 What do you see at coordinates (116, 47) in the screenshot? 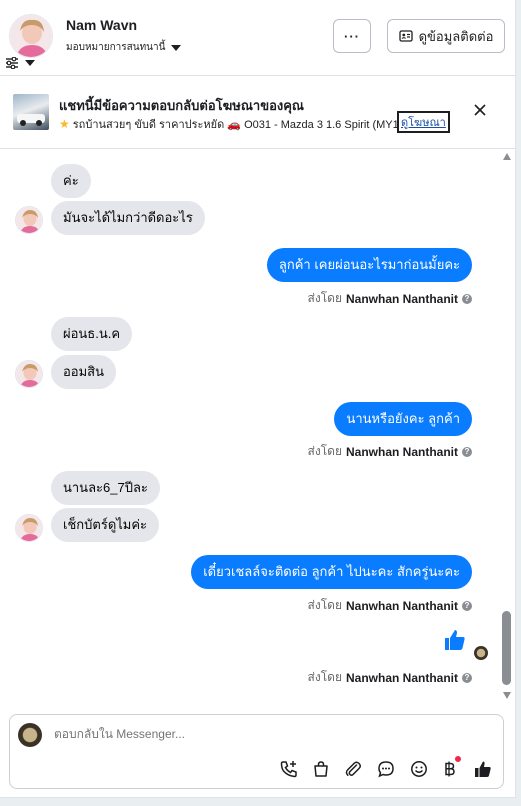
I see `assign-label: มอบหมายการสนทนานี้` at bounding box center [116, 47].